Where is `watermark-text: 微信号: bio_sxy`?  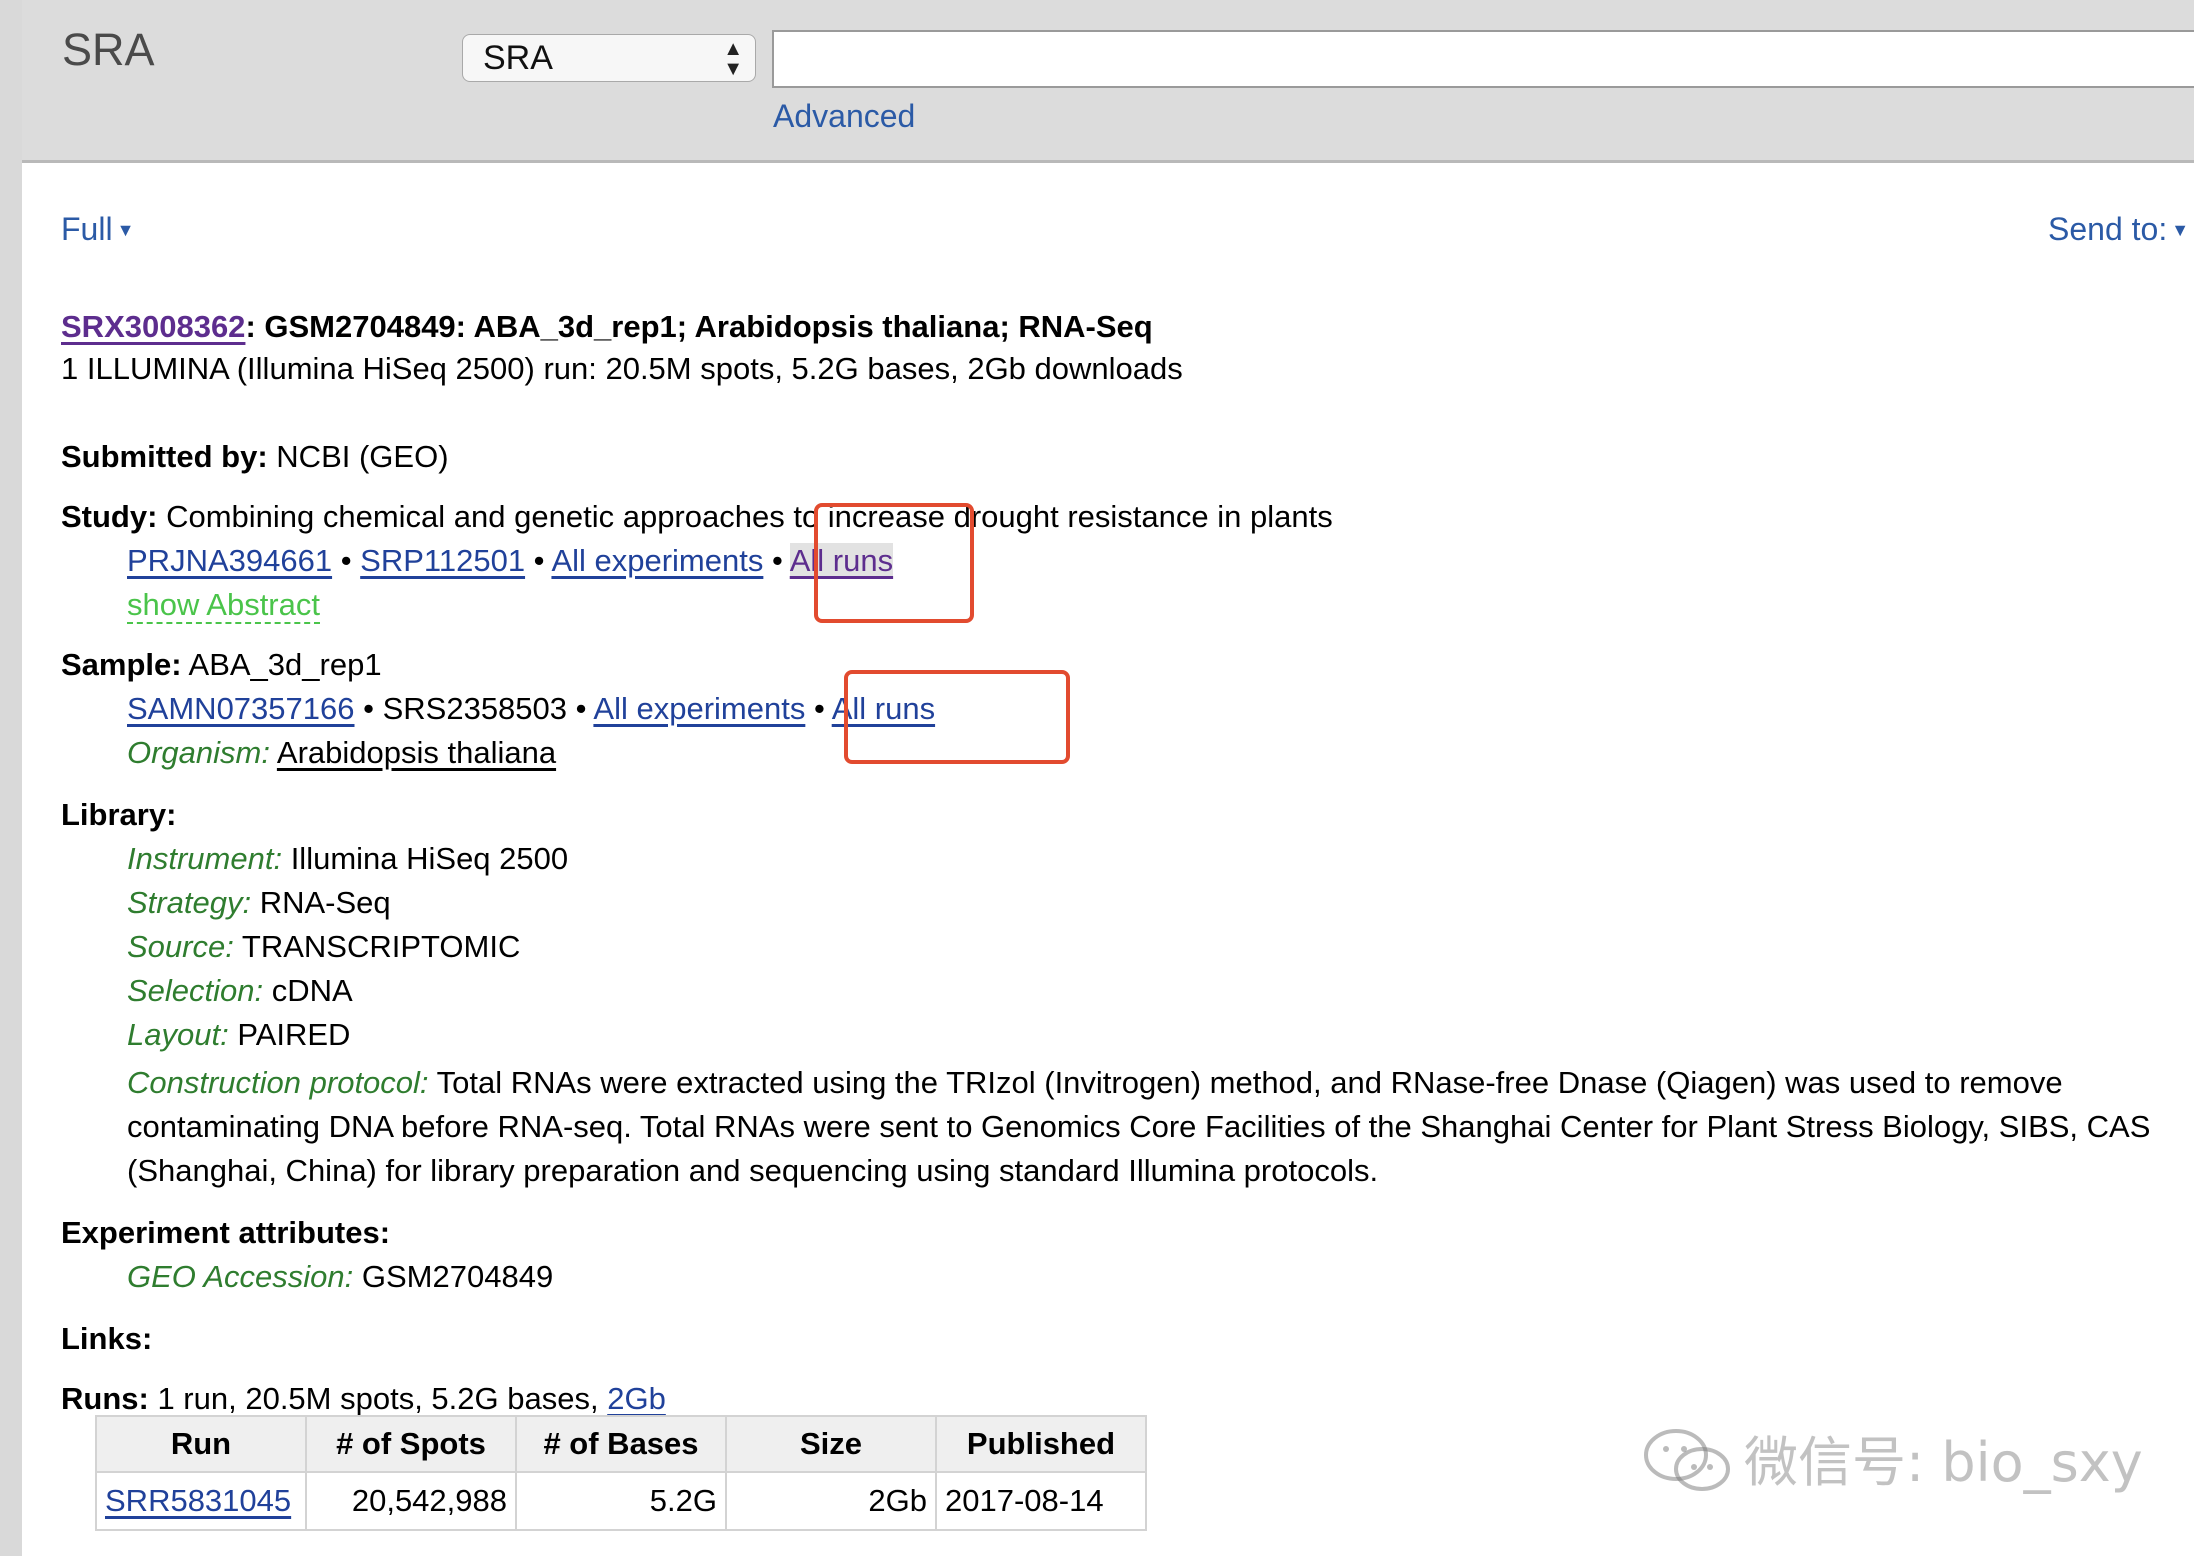
watermark-text: 微信号: bio_sxy is located at coordinates (1943, 1462).